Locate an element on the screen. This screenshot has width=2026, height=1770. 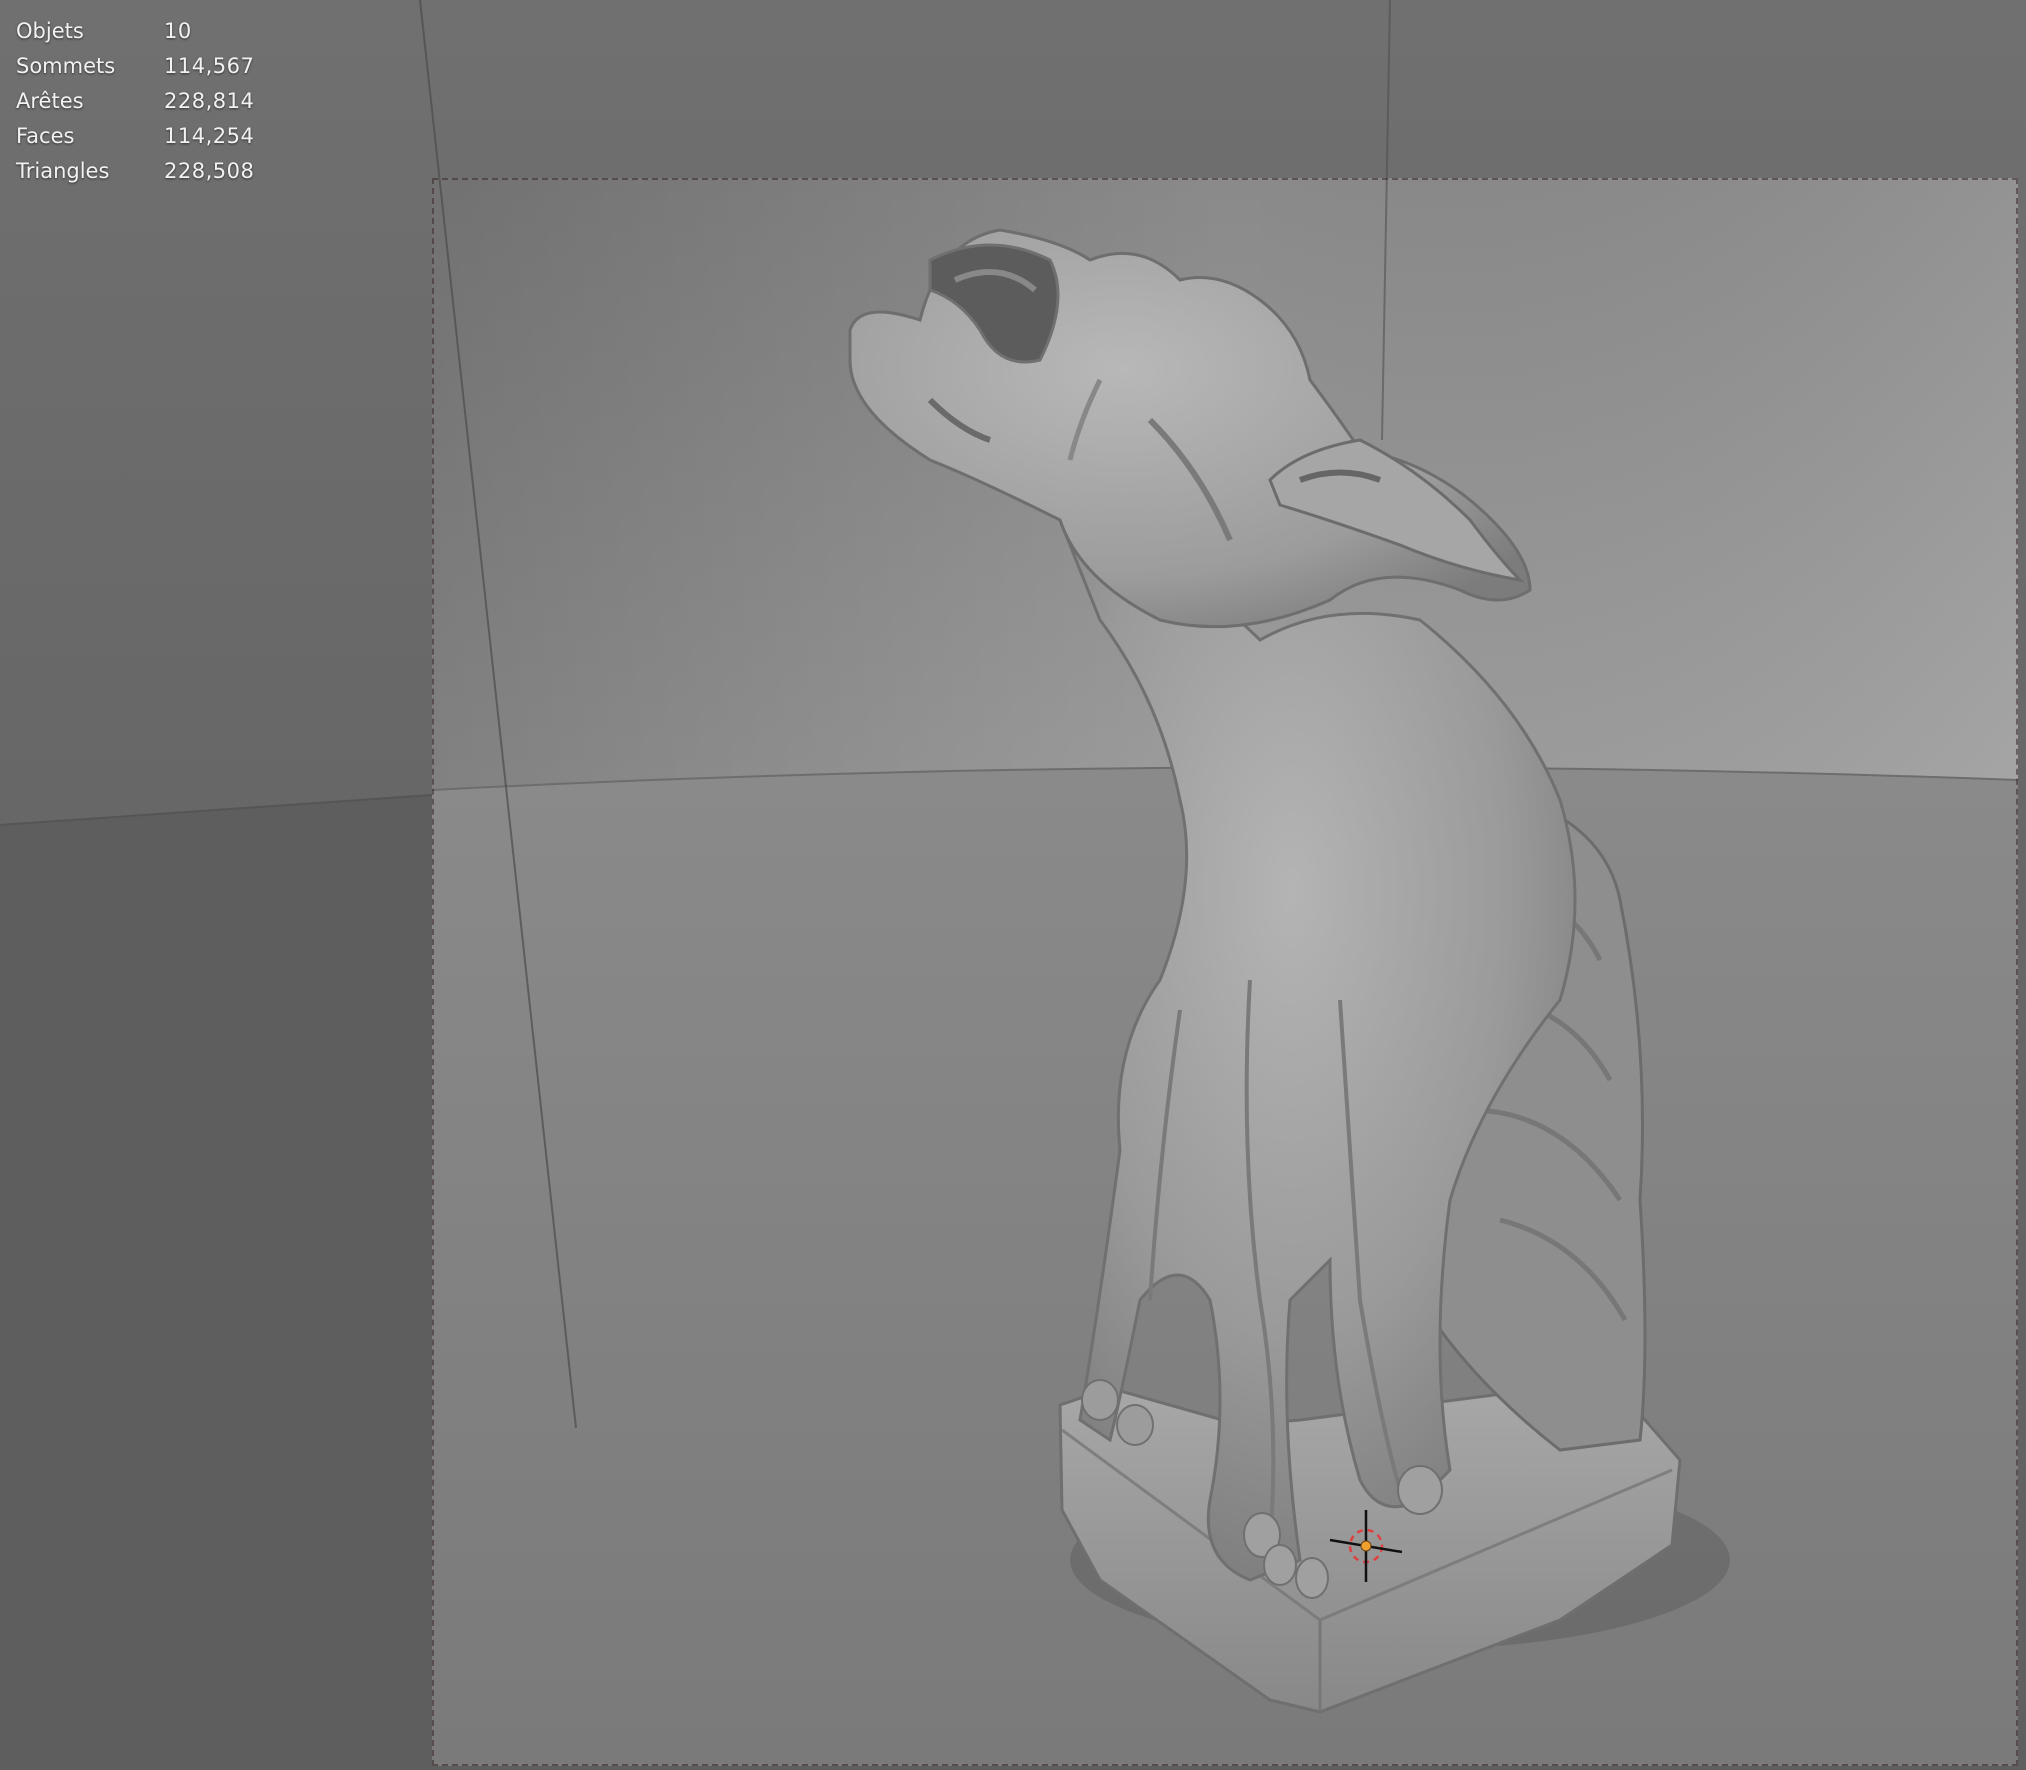
stats-label: Arêtes is located at coordinates (50, 101).